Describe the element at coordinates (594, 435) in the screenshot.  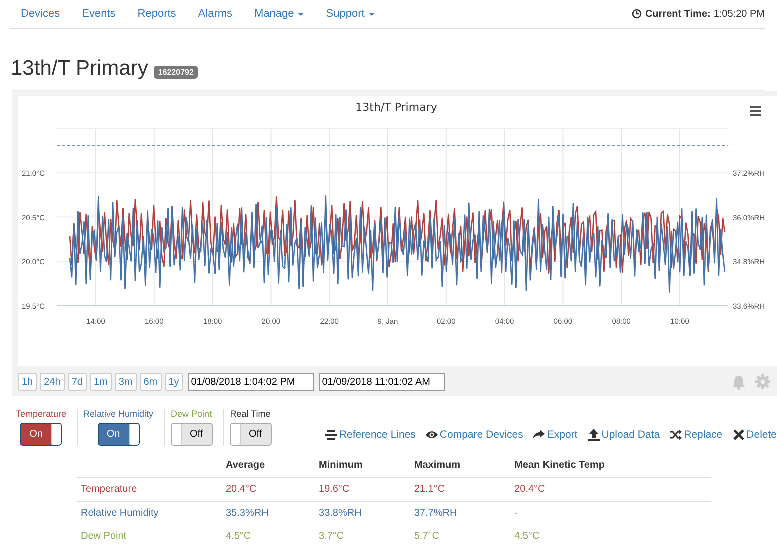
I see `upload-icon` at that location.